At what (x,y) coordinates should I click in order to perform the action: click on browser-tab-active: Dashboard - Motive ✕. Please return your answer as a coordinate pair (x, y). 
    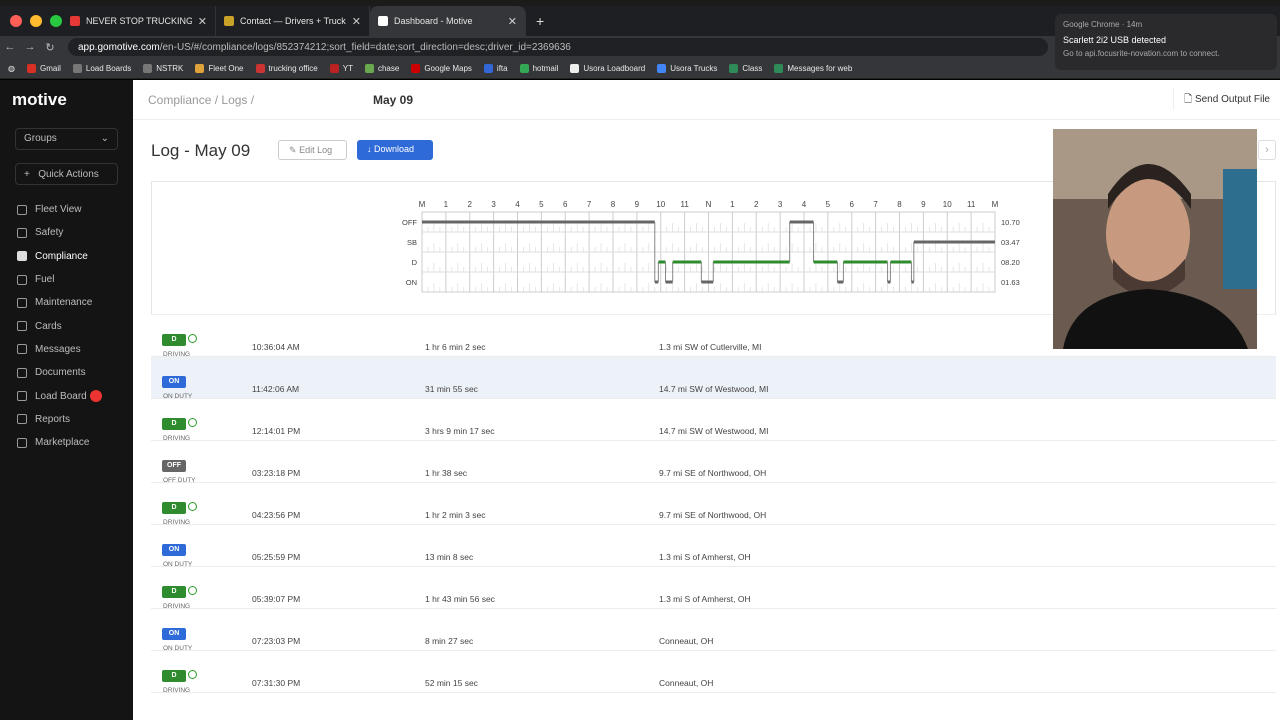
    Looking at the image, I should click on (448, 21).